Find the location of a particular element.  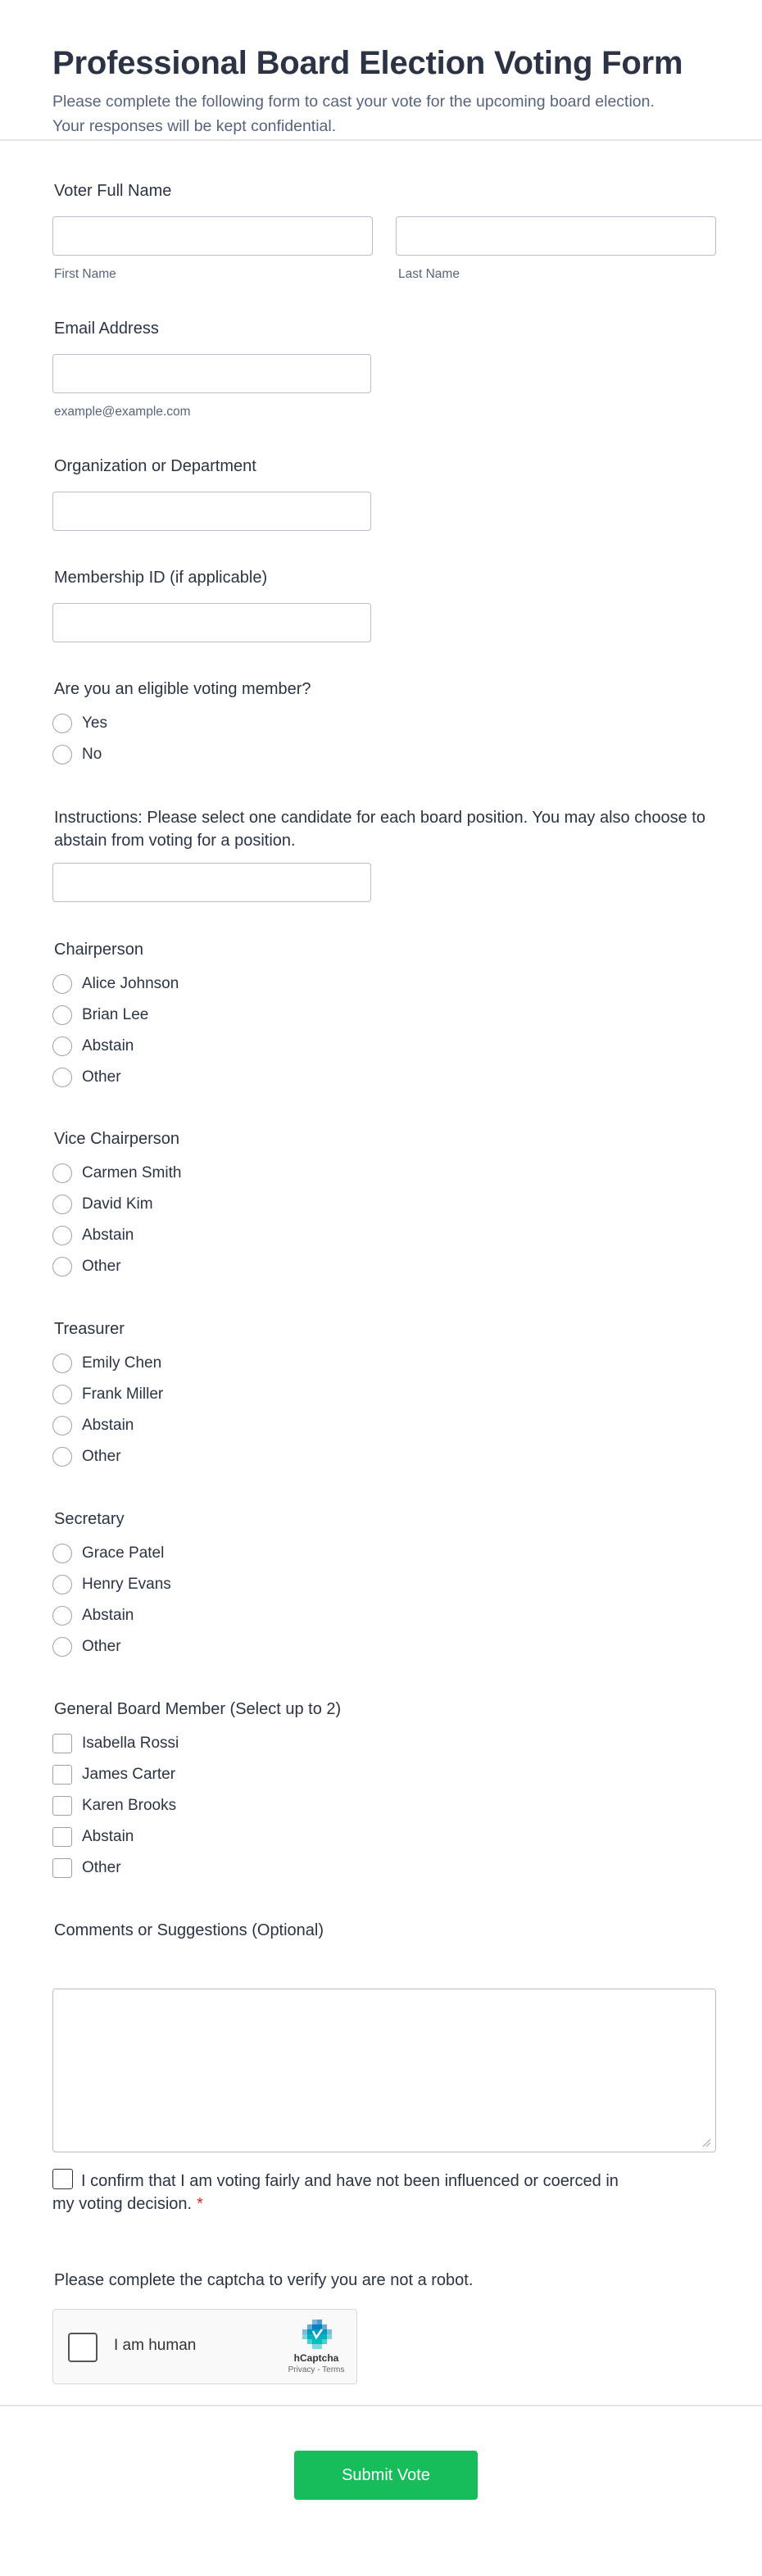

captcha-checkbox-label: I am human is located at coordinates (155, 2345).